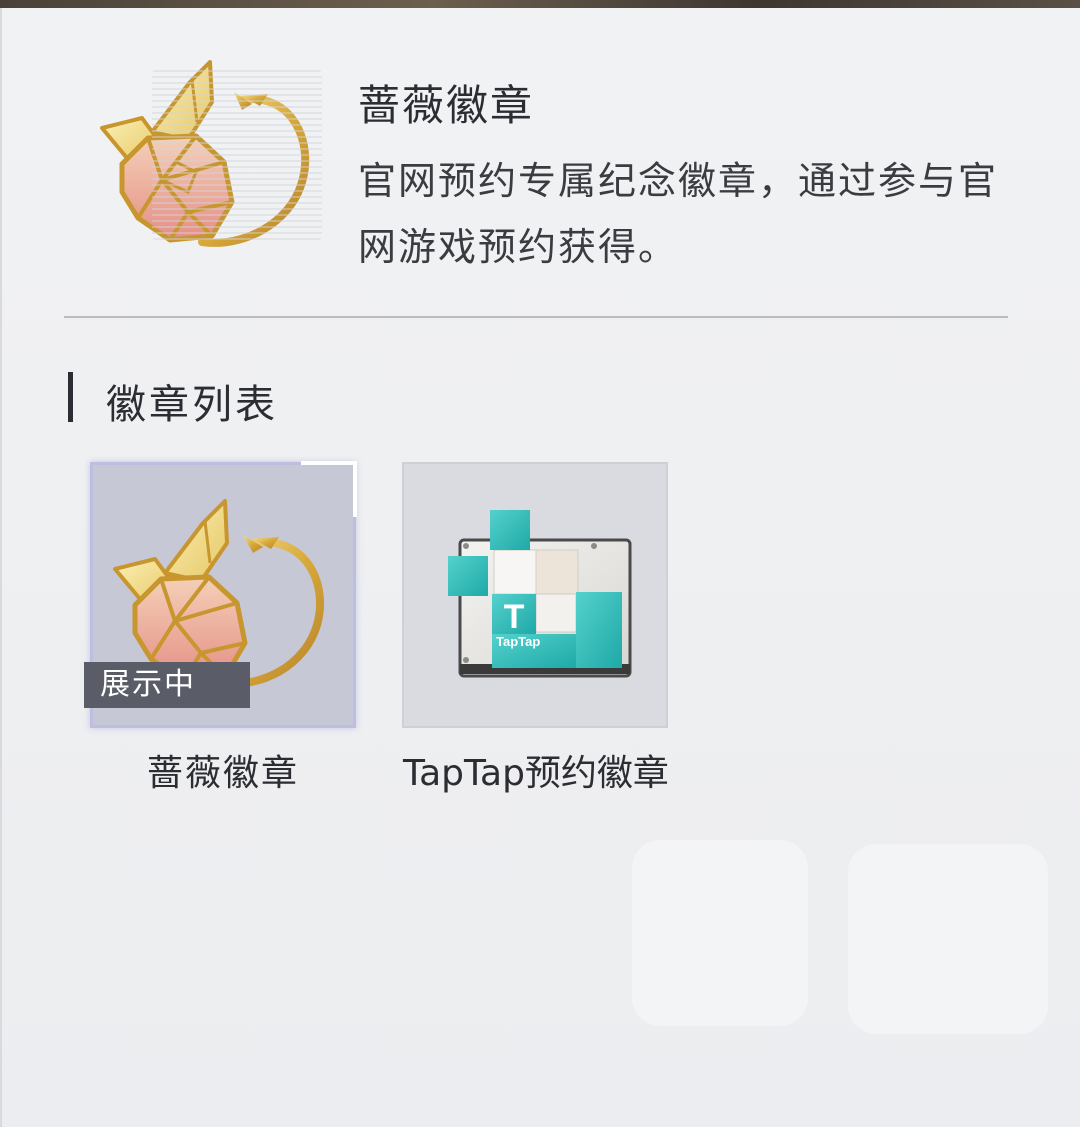 The height and width of the screenshot is (1127, 1080). What do you see at coordinates (446, 105) in the screenshot?
I see `badge-title: 蔷薇徽章` at bounding box center [446, 105].